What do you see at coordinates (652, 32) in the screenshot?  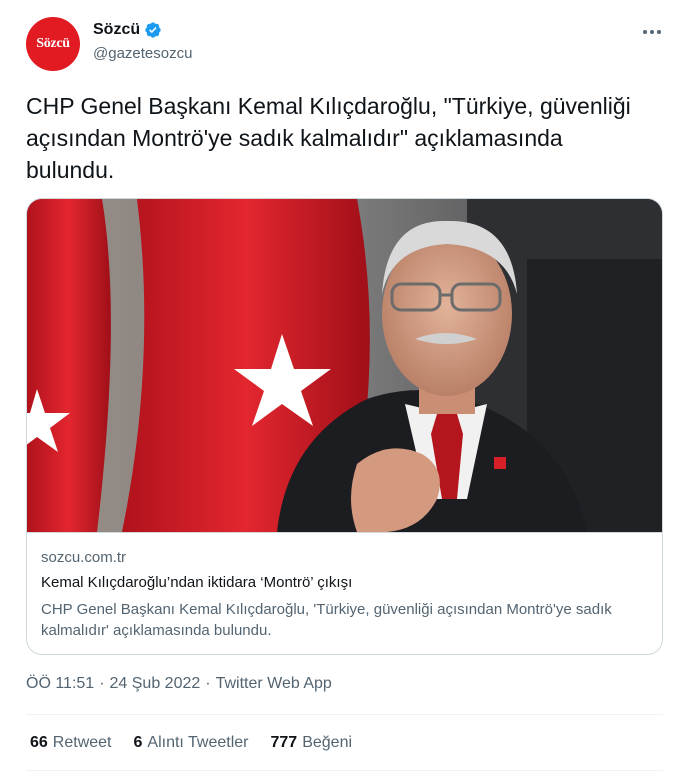 I see `more-options-icon` at bounding box center [652, 32].